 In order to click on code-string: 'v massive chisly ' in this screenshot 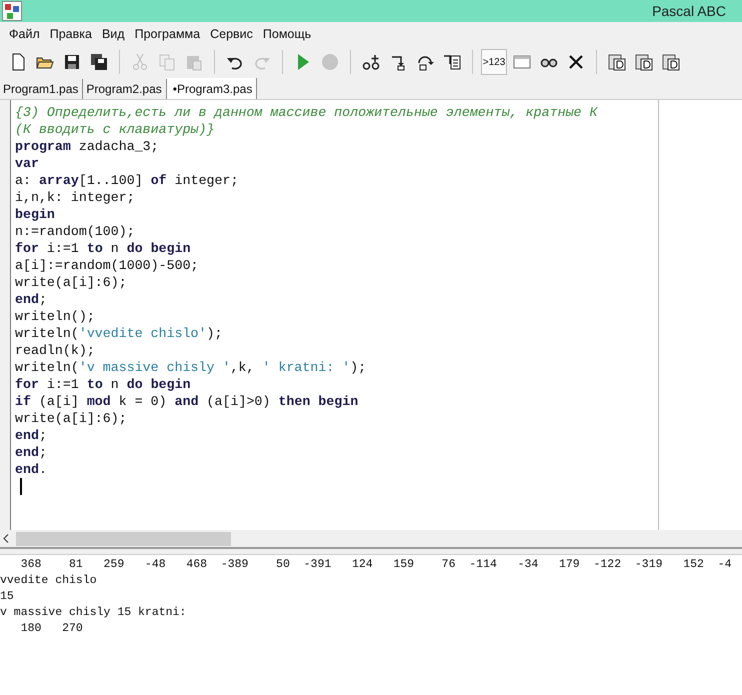, I will do `click(154, 367)`.